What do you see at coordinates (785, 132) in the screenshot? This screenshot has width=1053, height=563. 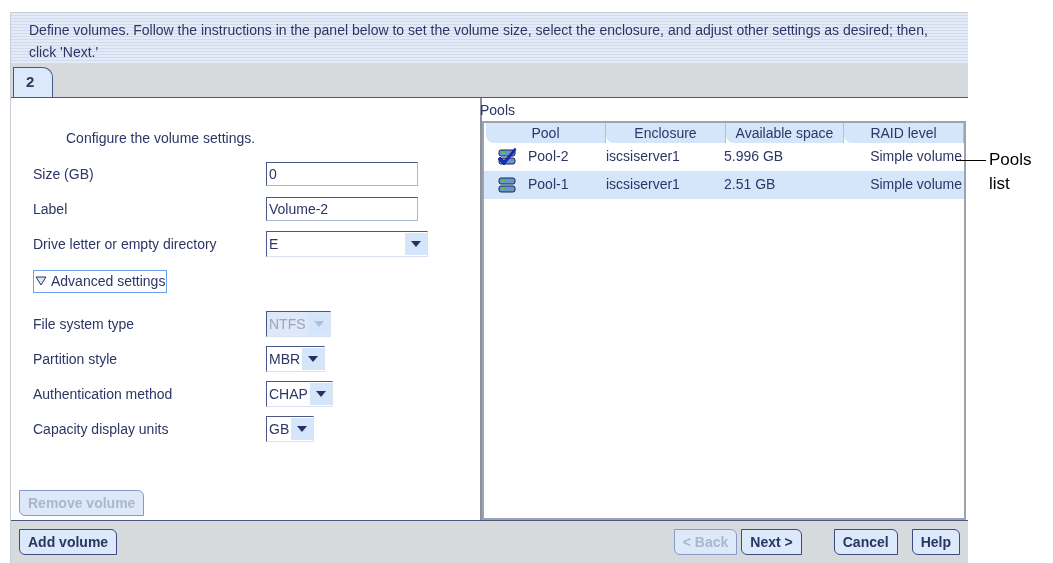 I see `column-header: Available space` at bounding box center [785, 132].